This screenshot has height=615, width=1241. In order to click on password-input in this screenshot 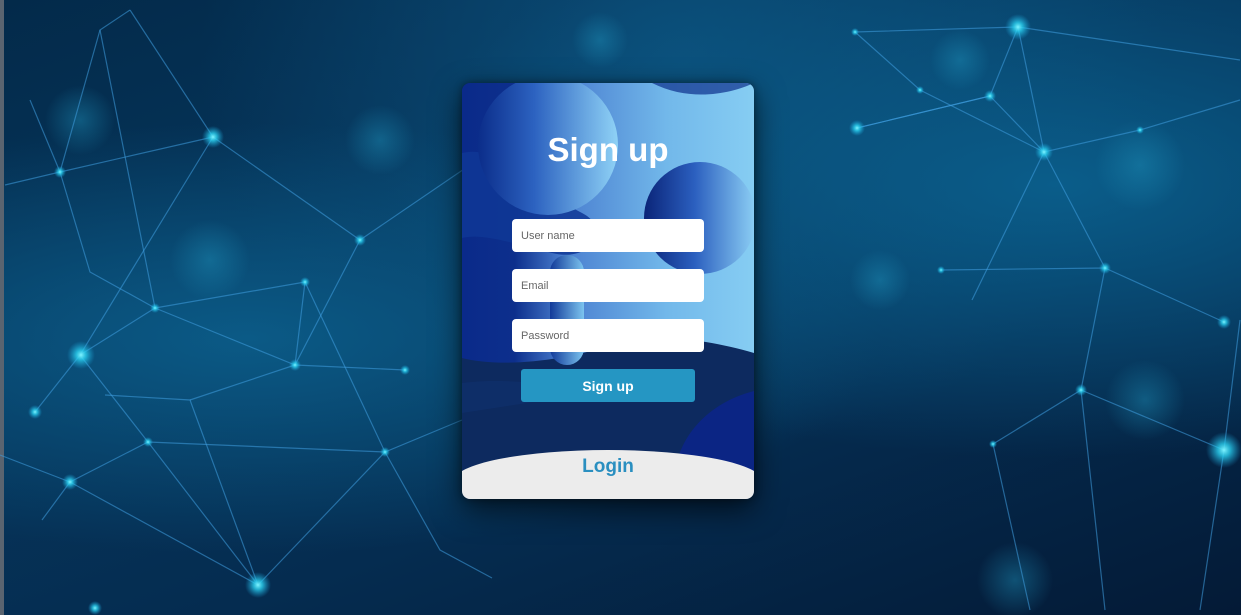, I will do `click(608, 335)`.